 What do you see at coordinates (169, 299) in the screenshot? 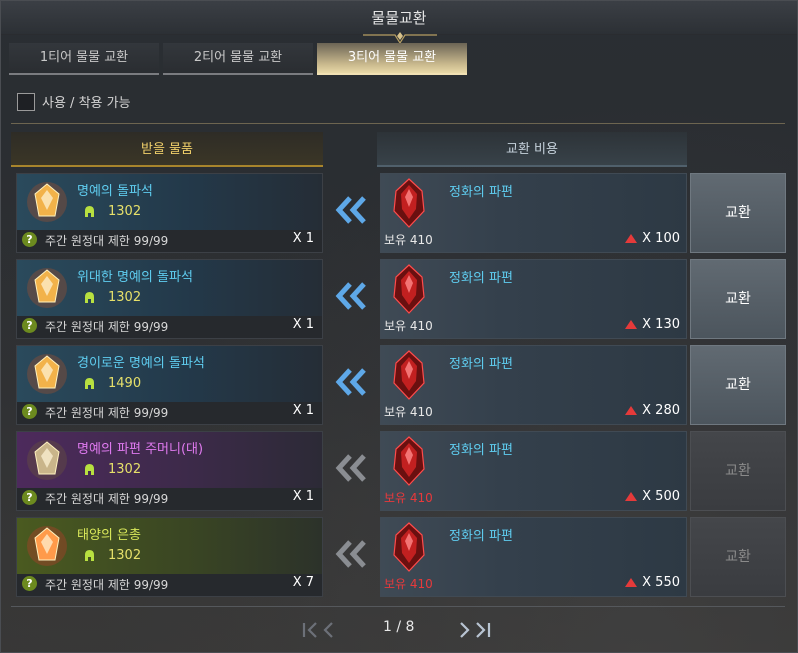
I see `reward-item: 위대한 명예의 돌파석 1302 ? 주간 원정대 제한 99/99 X 1` at bounding box center [169, 299].